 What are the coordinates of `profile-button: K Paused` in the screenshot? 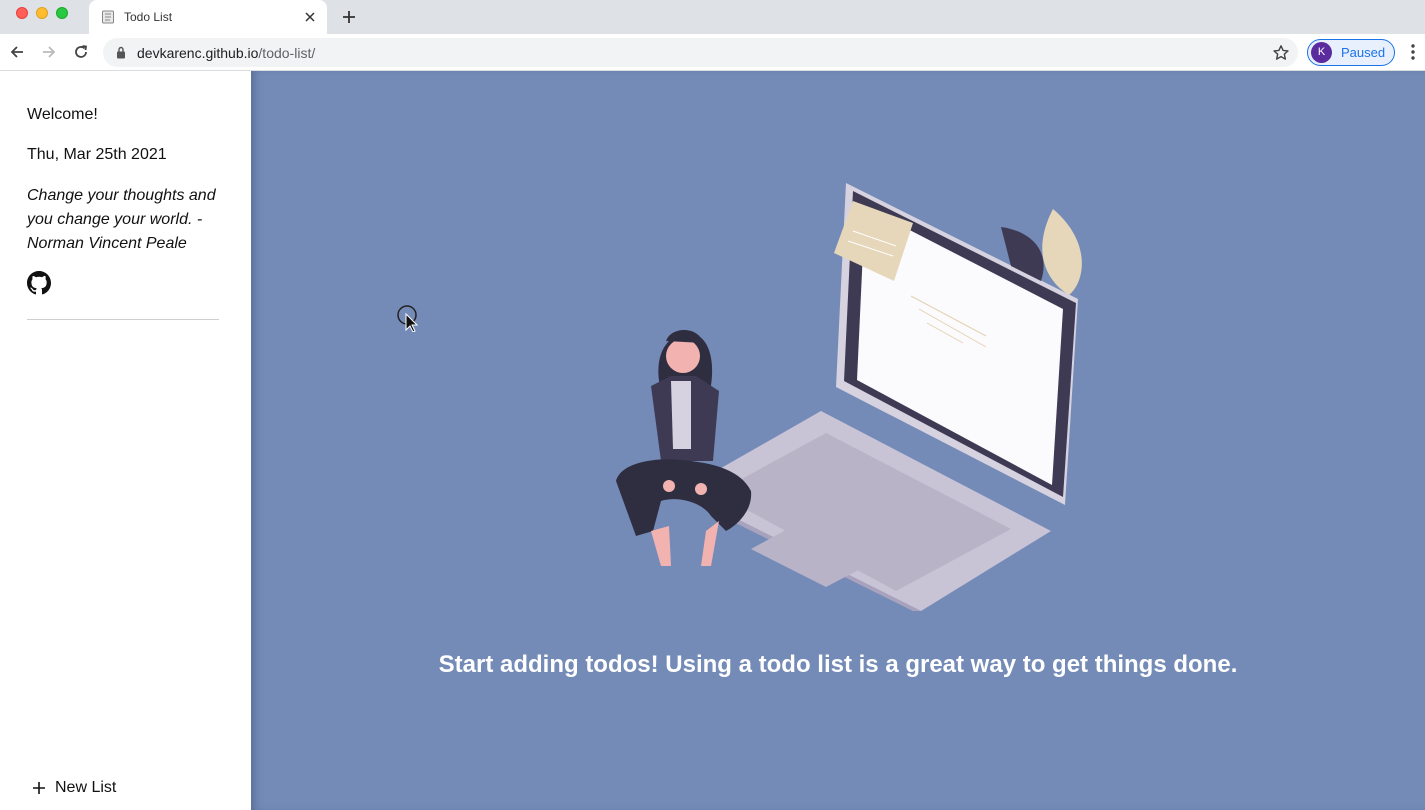 It's located at (1351, 52).